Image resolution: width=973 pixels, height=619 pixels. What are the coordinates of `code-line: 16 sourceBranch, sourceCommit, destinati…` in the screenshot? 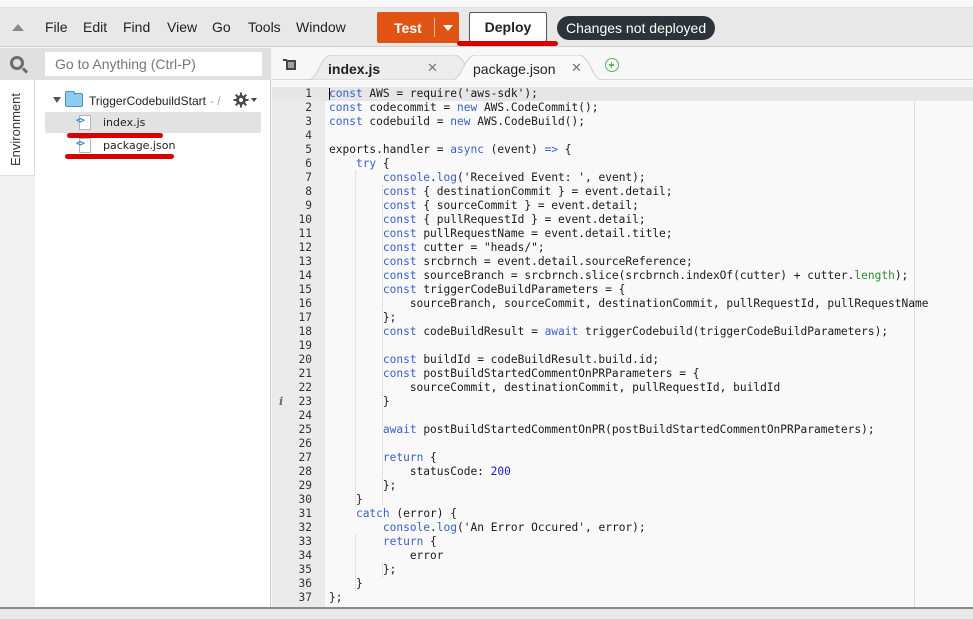 It's located at (622, 304).